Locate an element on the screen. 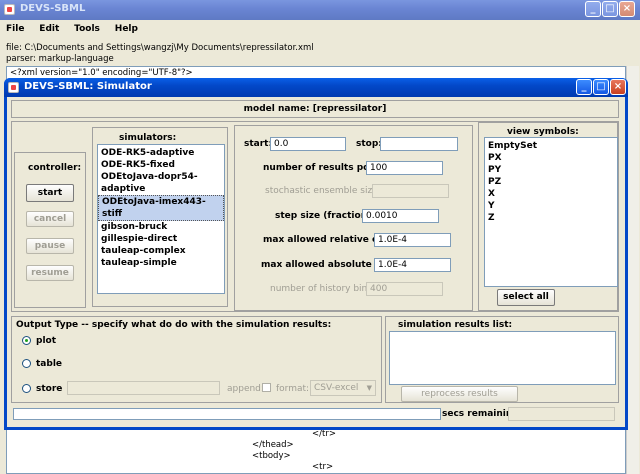 The image size is (640, 474). store-label: store is located at coordinates (49, 389).